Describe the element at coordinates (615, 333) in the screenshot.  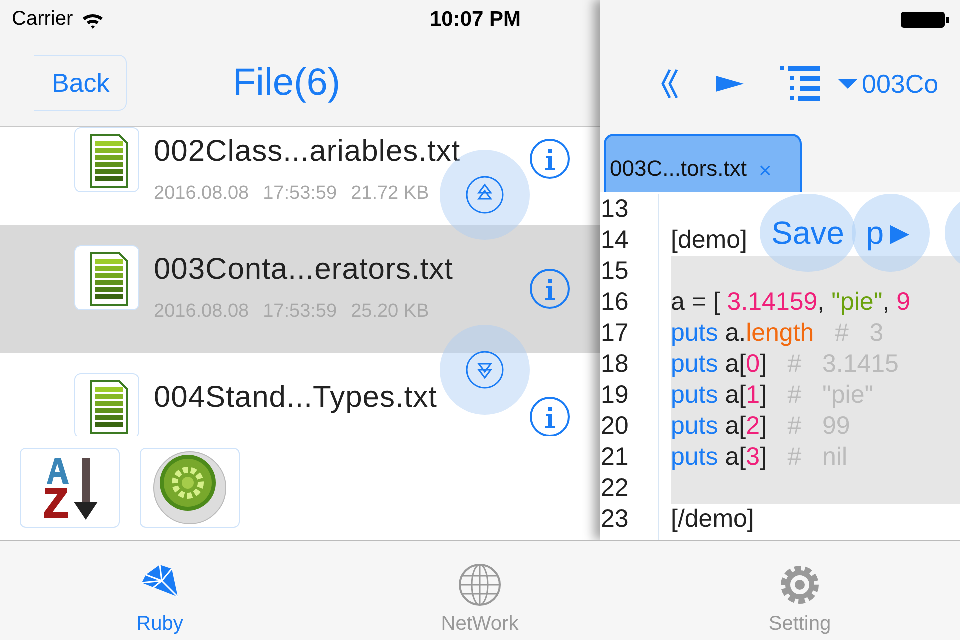
I see `line-number: 17` at that location.